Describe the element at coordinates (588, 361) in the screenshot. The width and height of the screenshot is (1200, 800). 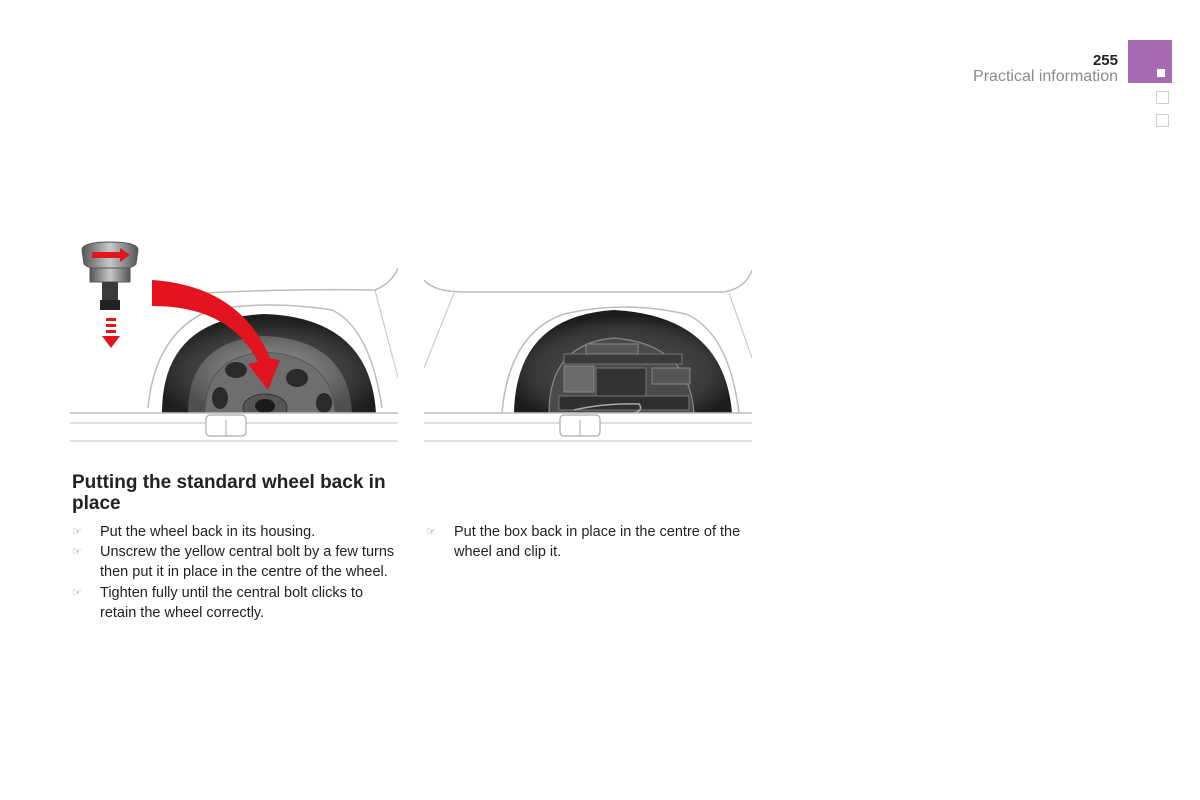
I see `illustration-box-refit` at that location.